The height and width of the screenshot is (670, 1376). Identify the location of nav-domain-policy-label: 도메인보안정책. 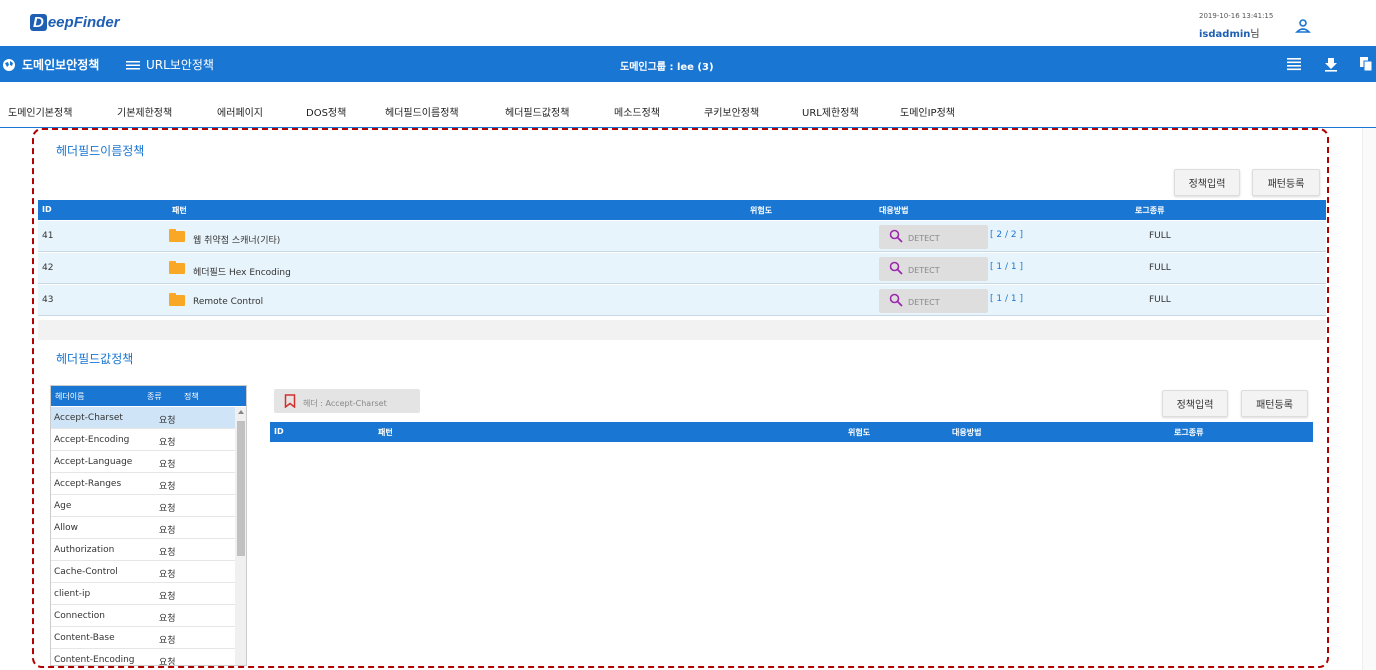
(61, 65).